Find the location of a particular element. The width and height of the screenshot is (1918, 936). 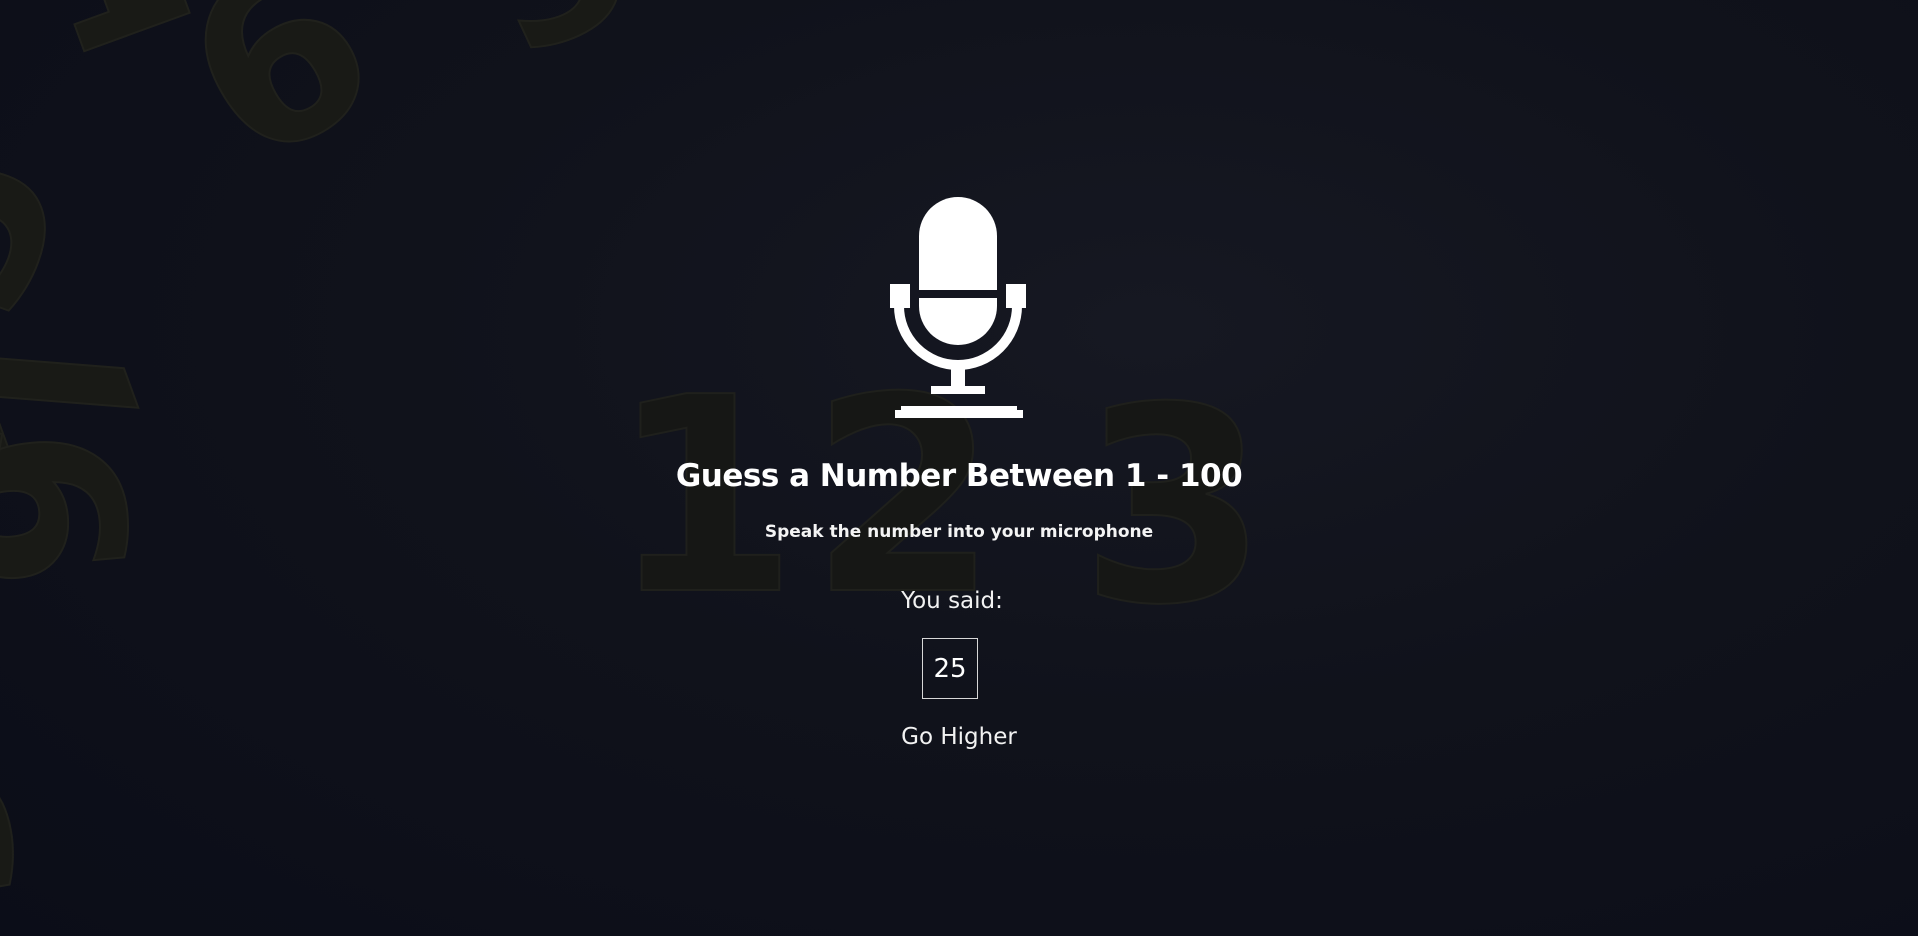

hint-message: Go Higher is located at coordinates (959, 737).